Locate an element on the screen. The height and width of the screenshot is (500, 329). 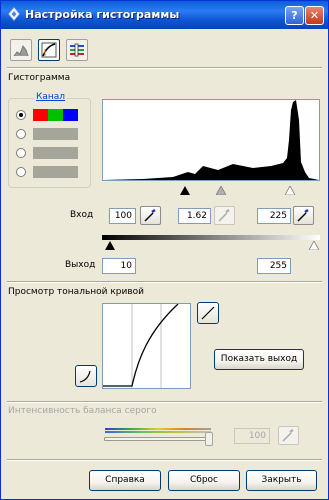
gamma-input-handle is located at coordinates (221, 190).